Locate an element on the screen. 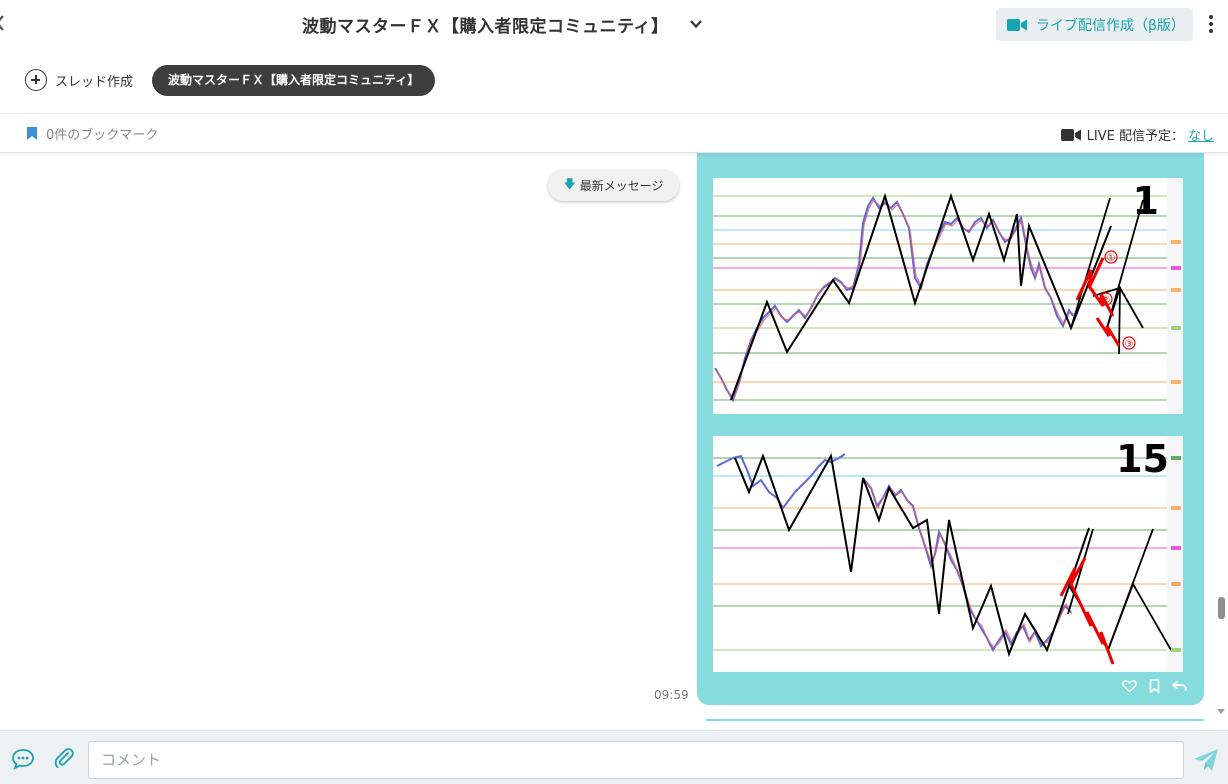 This screenshot has height=784, width=1228. wave-mark-1: ① is located at coordinates (1111, 258).